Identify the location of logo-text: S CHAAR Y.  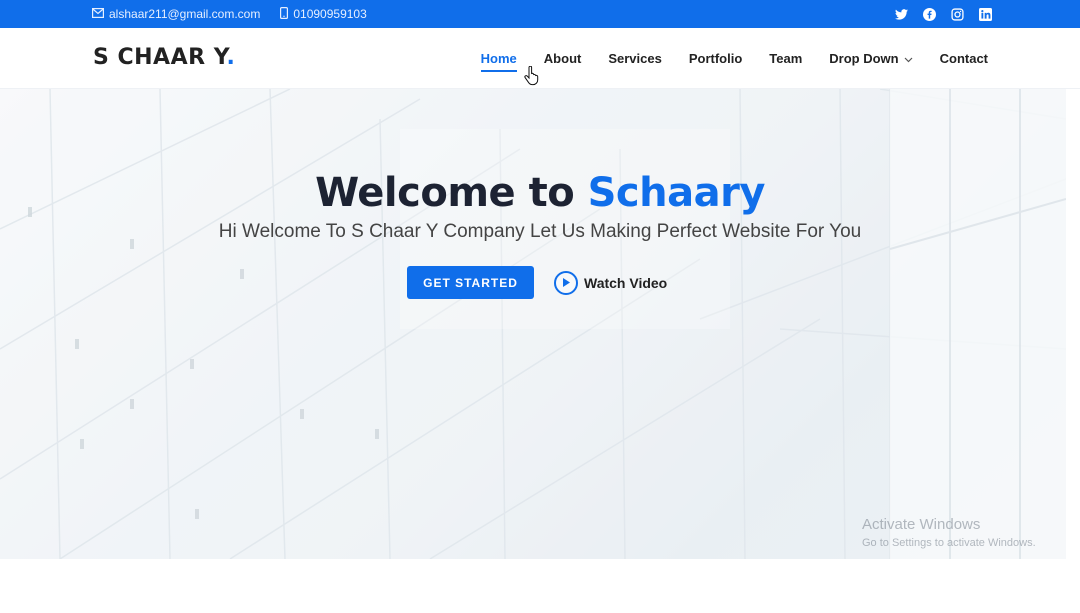
(160, 57).